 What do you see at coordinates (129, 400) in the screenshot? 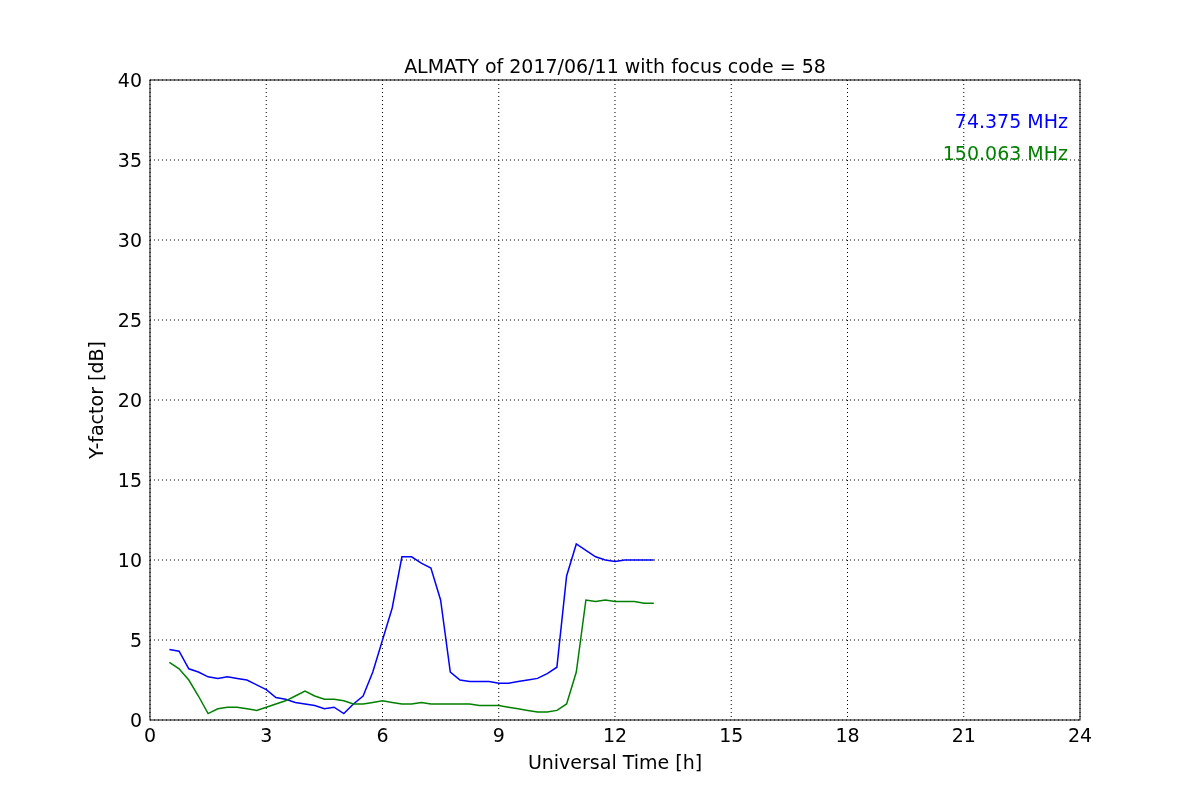
I see `y-tick-label: 20` at bounding box center [129, 400].